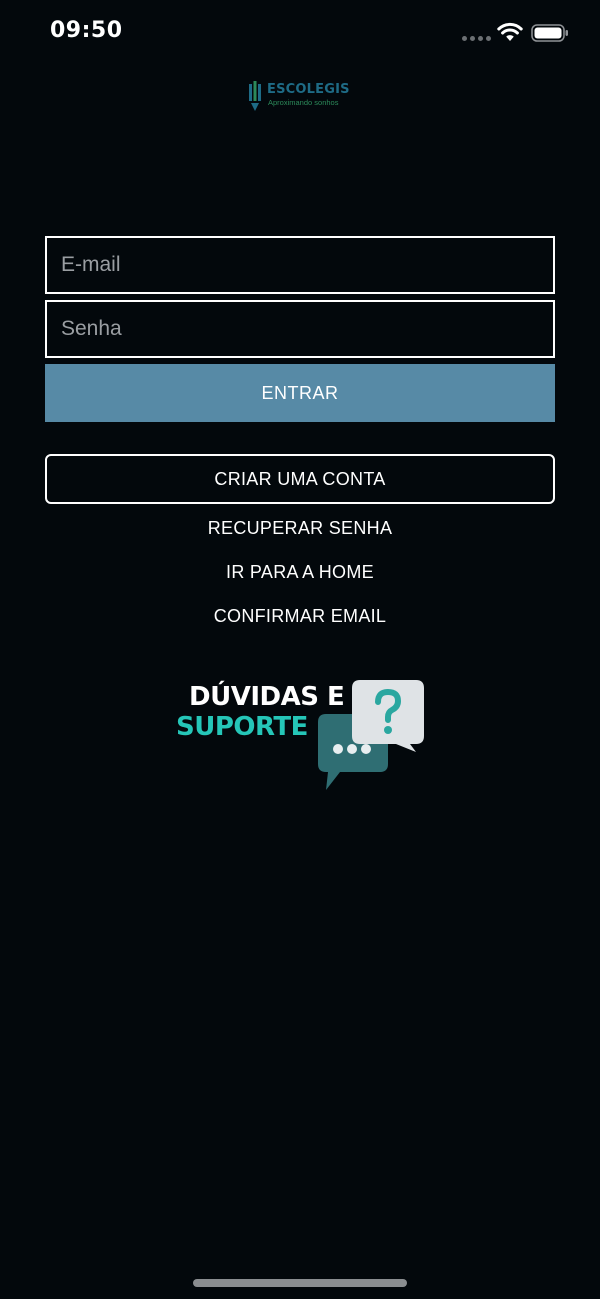  What do you see at coordinates (300, 1283) in the screenshot?
I see `home-indicator` at bounding box center [300, 1283].